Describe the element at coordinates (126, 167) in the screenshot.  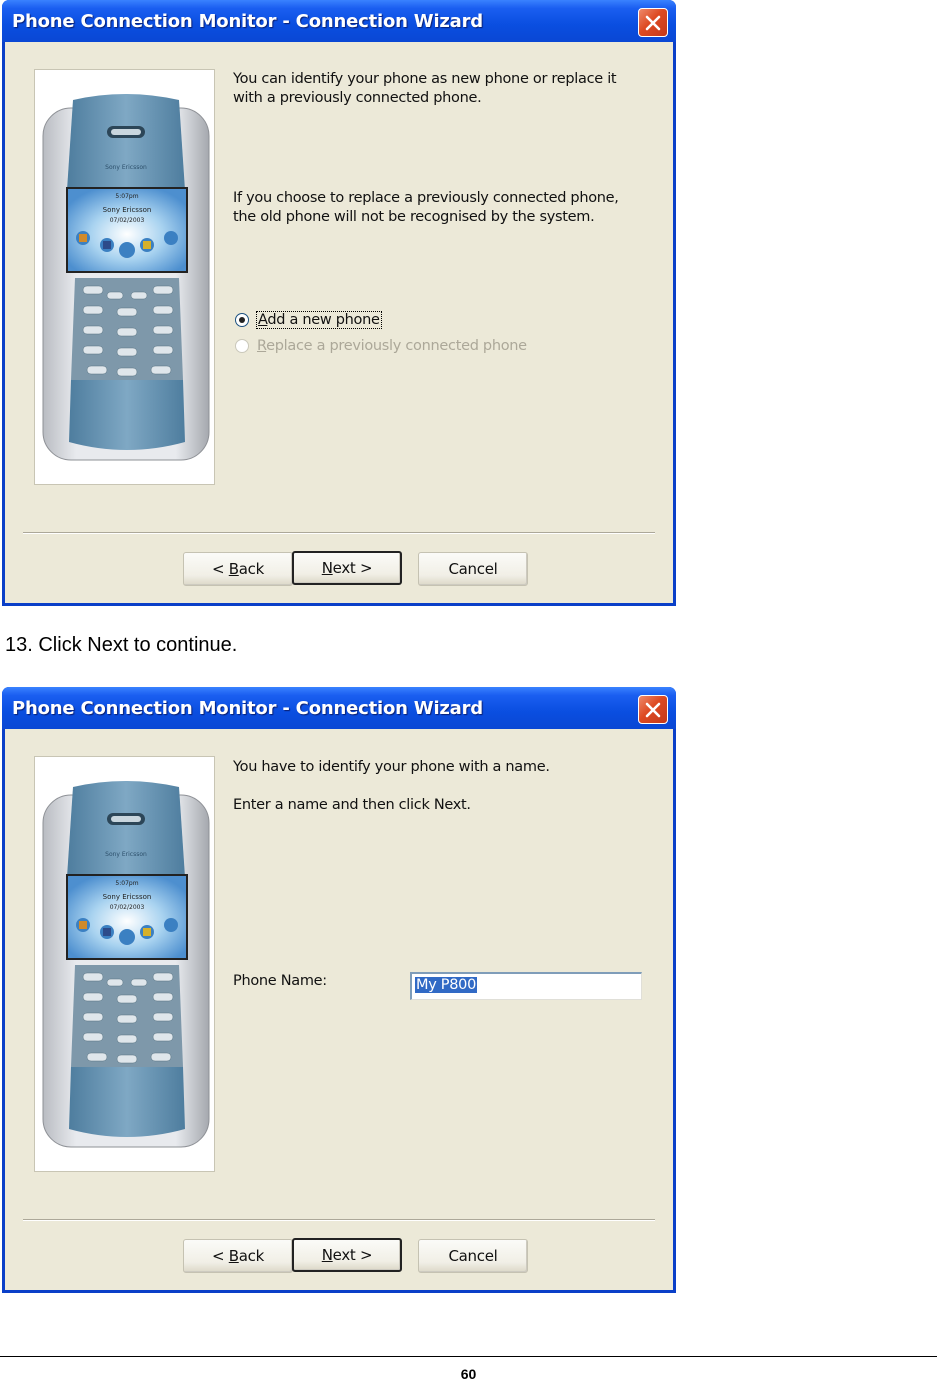
I see `phone-brand-label: Sony Ericsson` at that location.